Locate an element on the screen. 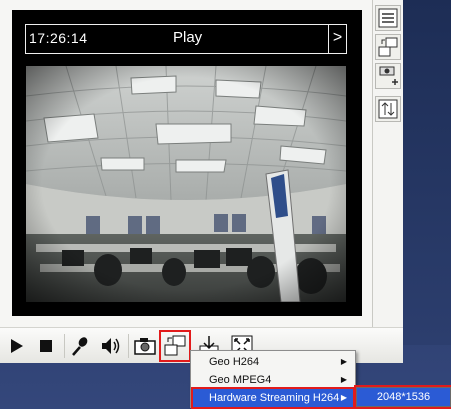 This screenshot has height=409, width=451. menu-item-geo-mpeg4: Geo MPEG4 ▶ is located at coordinates (273, 380).